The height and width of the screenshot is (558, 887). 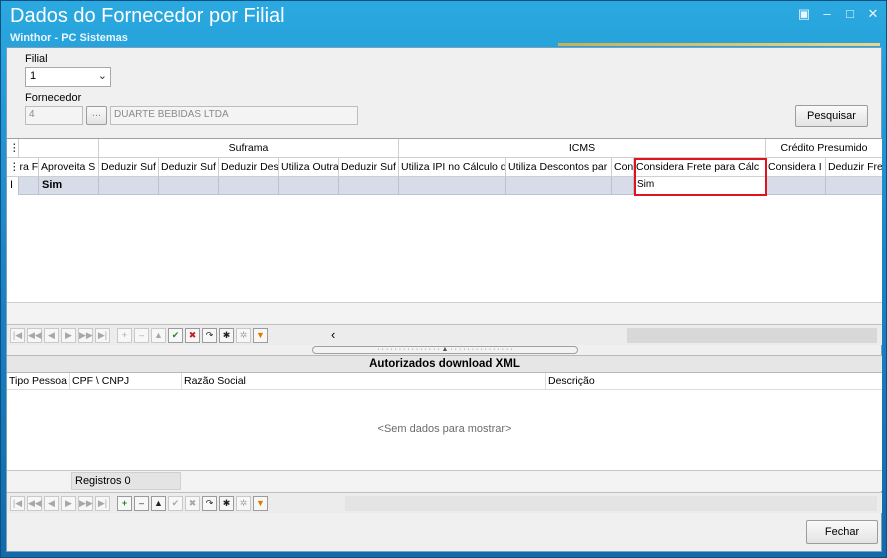 I want to click on band-credito-presumido: Crédito Presumido, so click(x=824, y=148).